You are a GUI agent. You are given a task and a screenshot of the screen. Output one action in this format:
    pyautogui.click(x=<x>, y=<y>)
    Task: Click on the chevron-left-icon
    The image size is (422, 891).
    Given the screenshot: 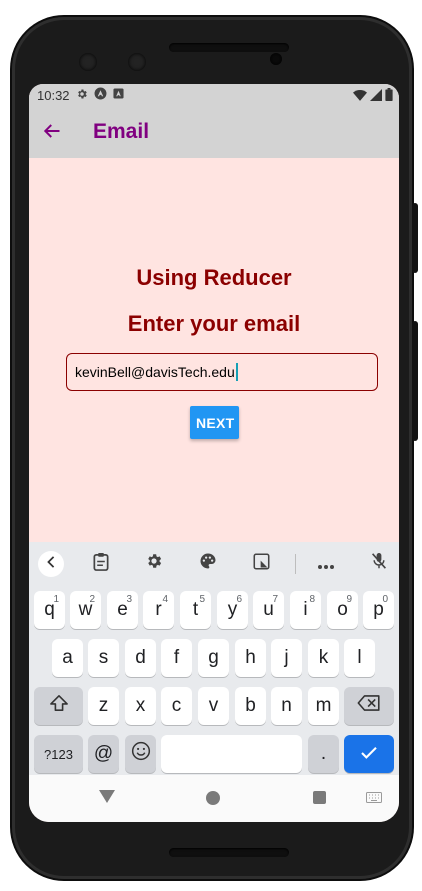 What is the action you would take?
    pyautogui.click(x=51, y=564)
    